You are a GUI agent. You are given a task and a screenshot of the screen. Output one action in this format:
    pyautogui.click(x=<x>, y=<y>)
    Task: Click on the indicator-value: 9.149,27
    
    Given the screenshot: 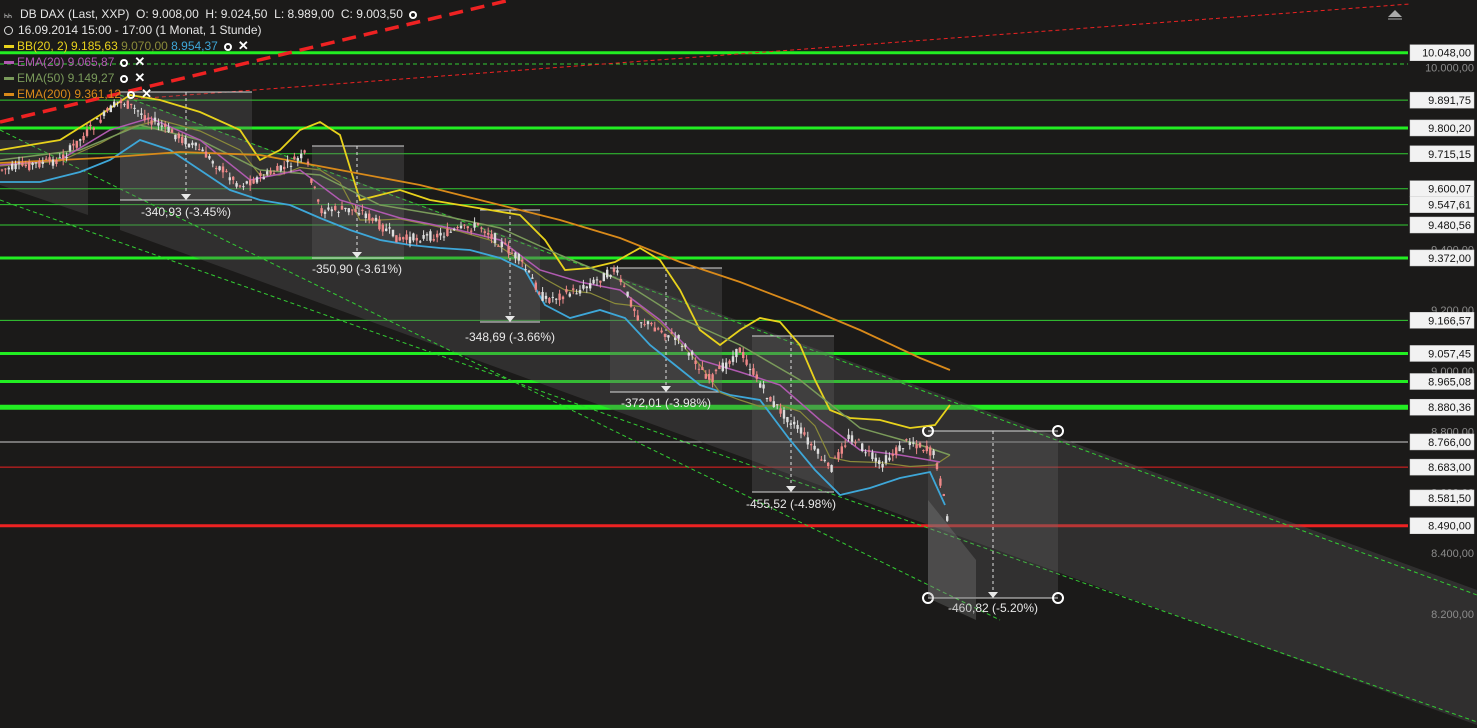 What is the action you would take?
    pyautogui.click(x=89, y=78)
    